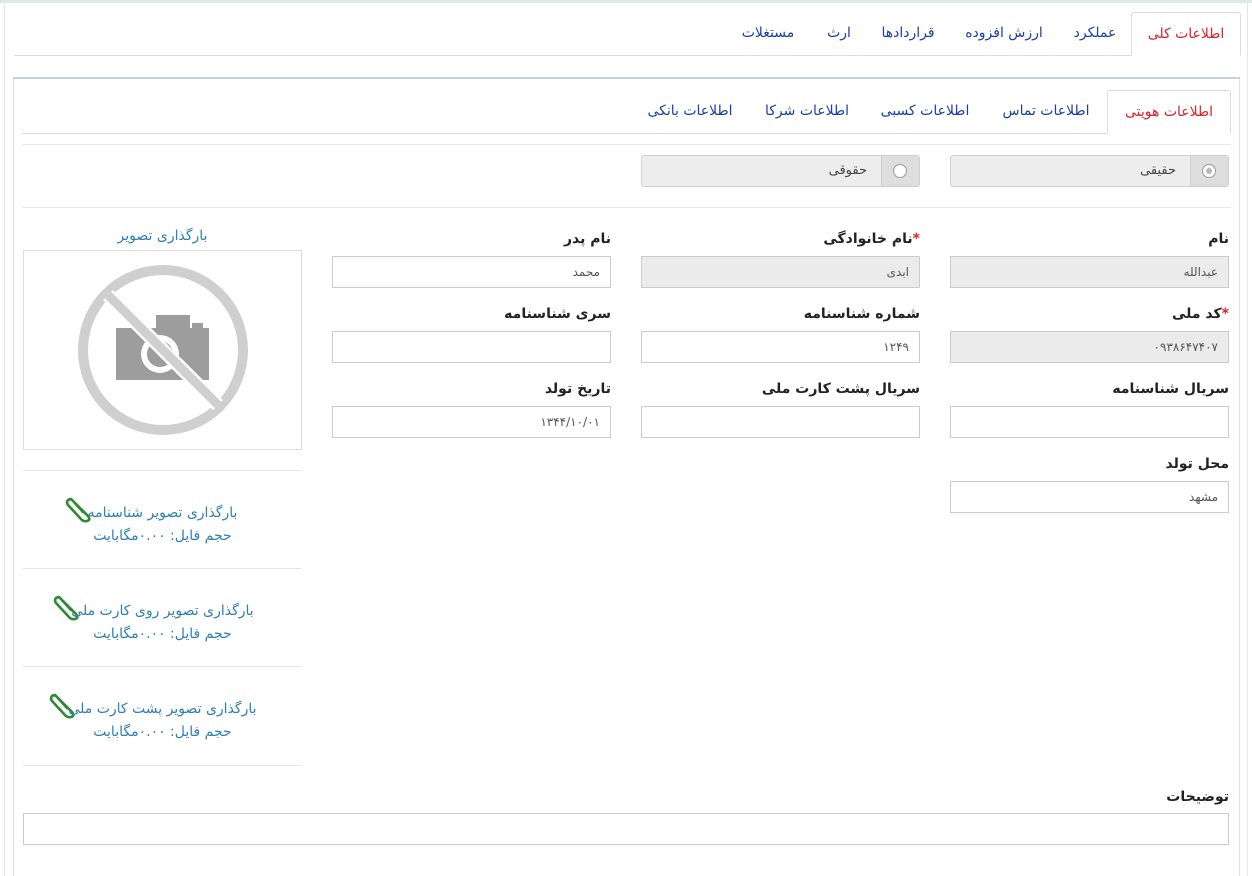 Image resolution: width=1252 pixels, height=876 pixels. I want to click on last-name-label: *نام خانوادگی, so click(871, 239).